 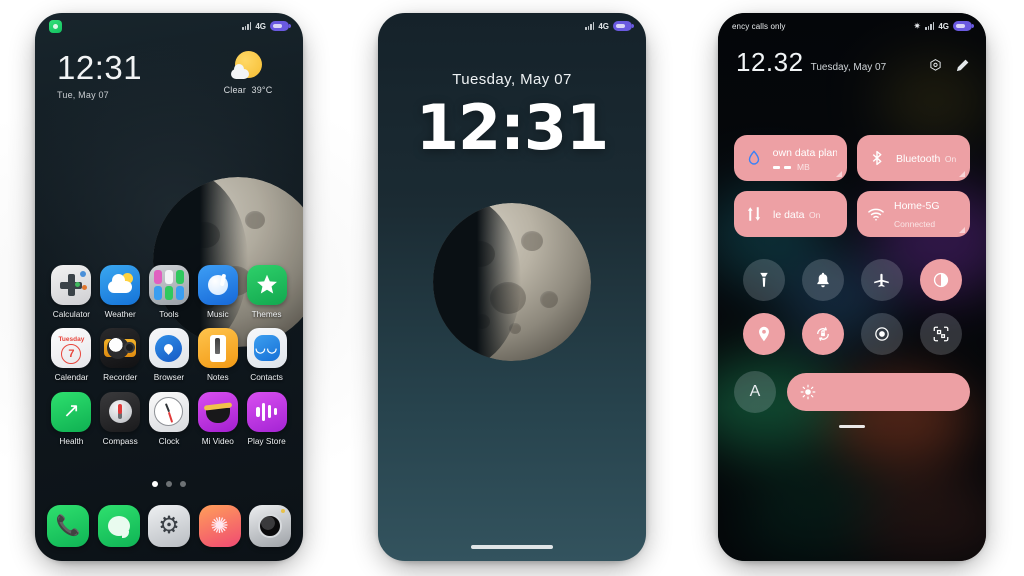 I want to click on record-icon, so click(x=881, y=334).